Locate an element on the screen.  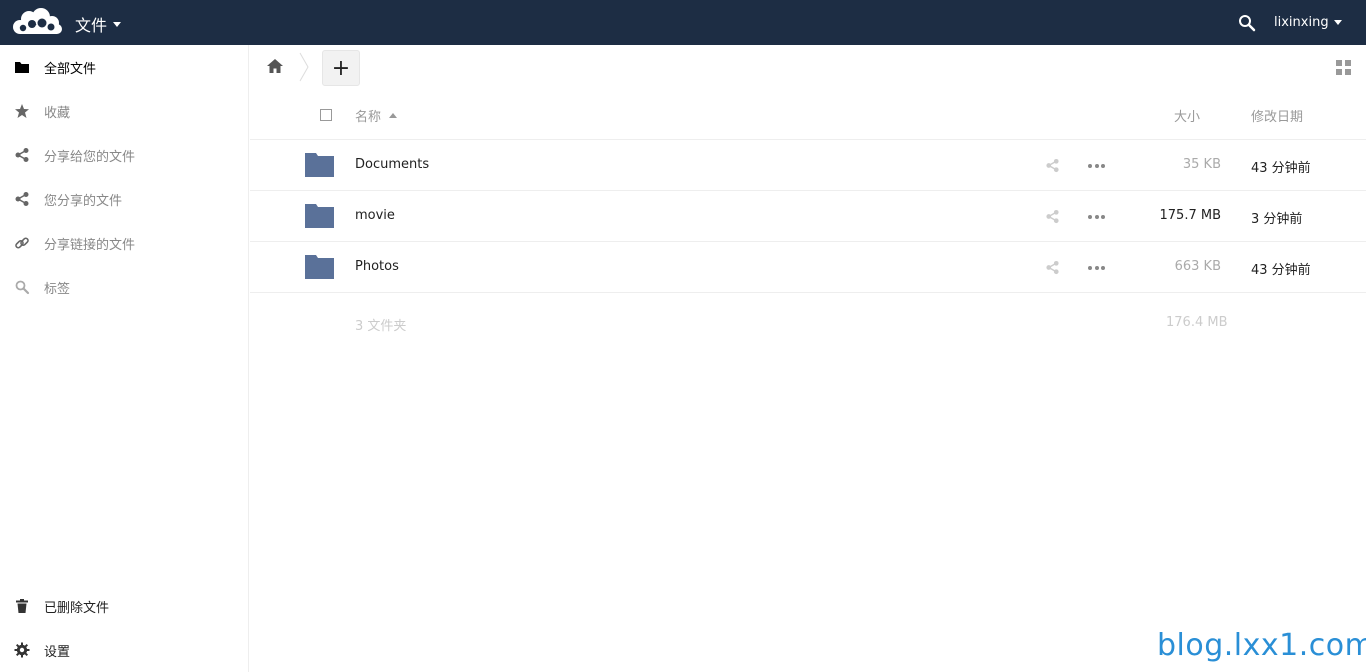
link-icon is located at coordinates (22, 243).